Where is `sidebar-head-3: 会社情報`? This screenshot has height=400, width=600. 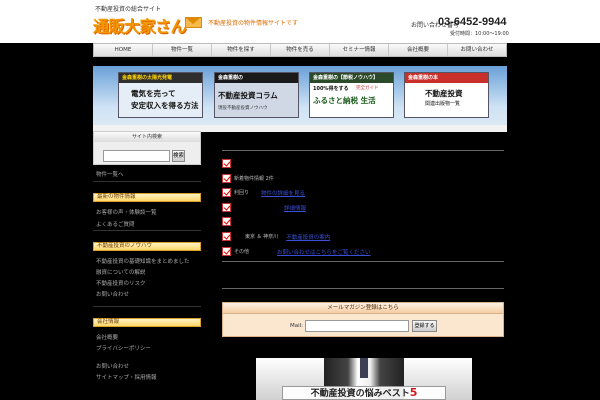 sidebar-head-3: 会社情報 is located at coordinates (147, 322).